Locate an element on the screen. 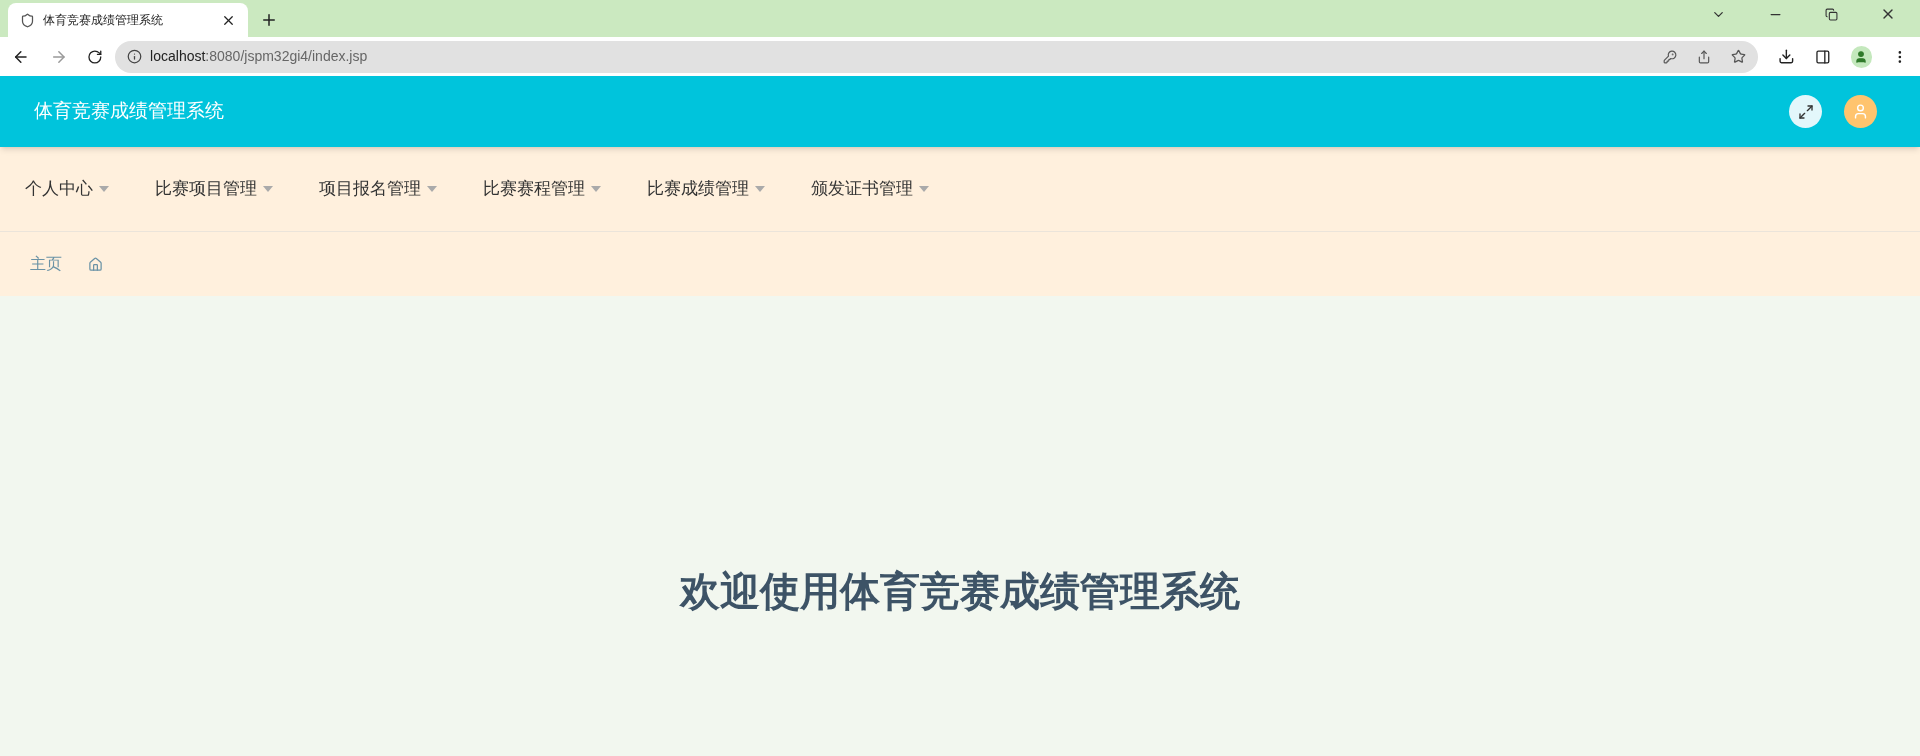 The width and height of the screenshot is (1920, 756). reload-icon is located at coordinates (95, 56).